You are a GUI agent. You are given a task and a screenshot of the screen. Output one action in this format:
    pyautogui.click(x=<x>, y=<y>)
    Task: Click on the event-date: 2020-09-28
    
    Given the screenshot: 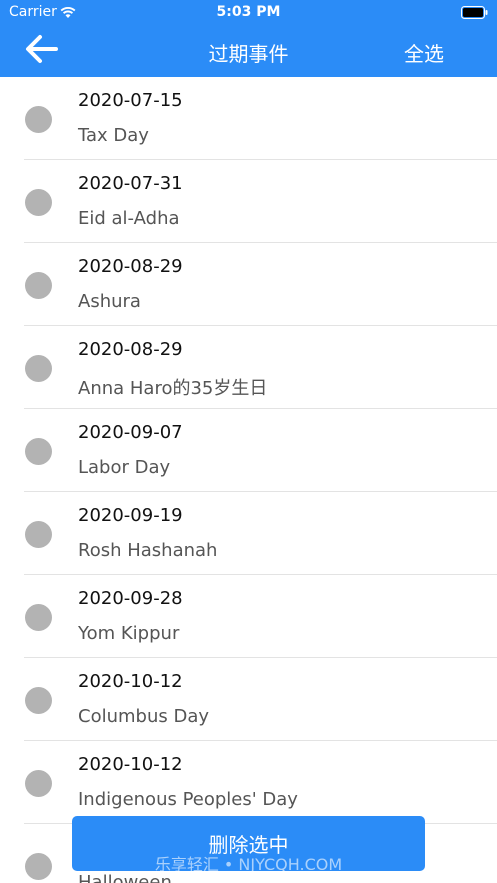 What is the action you would take?
    pyautogui.click(x=130, y=598)
    